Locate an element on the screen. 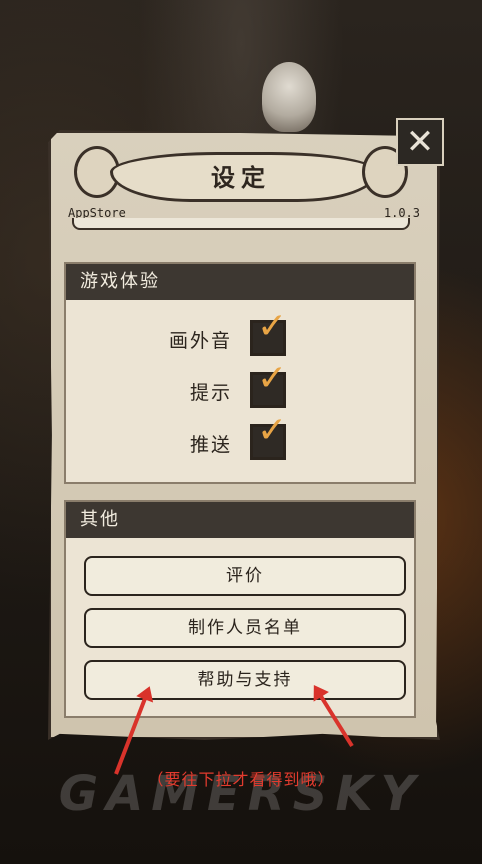 This screenshot has height=864, width=482. owl-statue is located at coordinates (289, 97).